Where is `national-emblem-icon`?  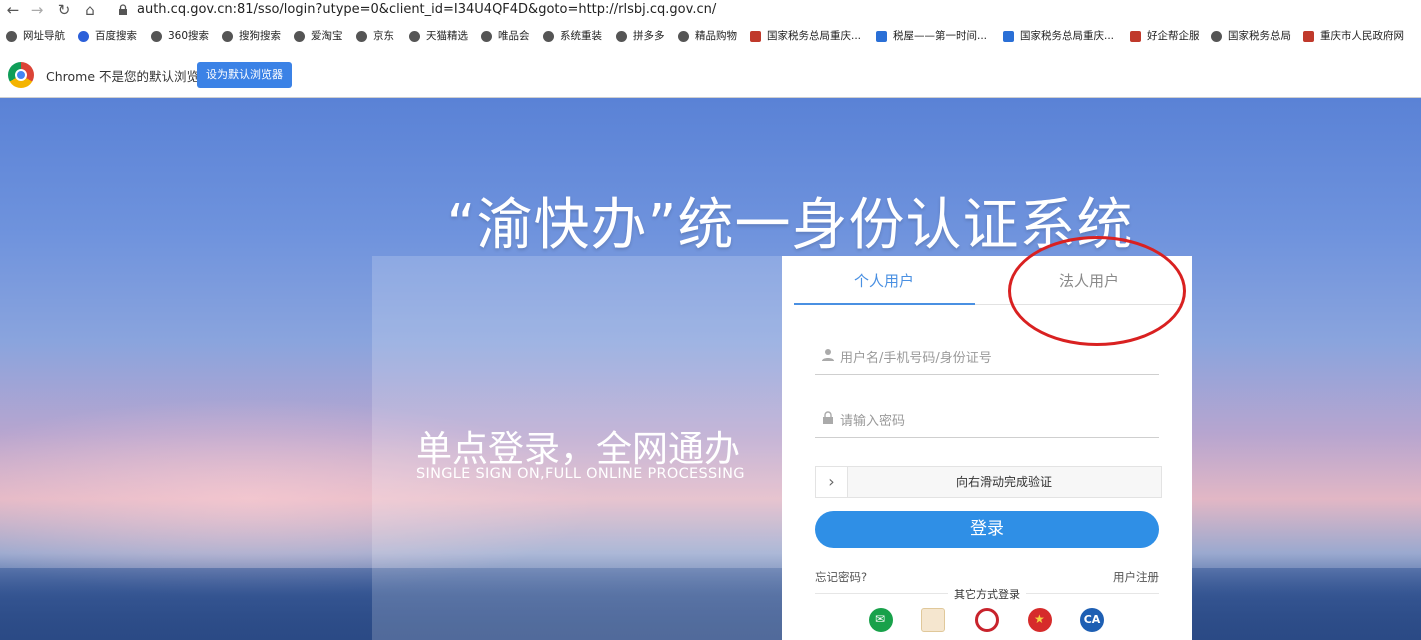
national-emblem-icon is located at coordinates (1040, 620).